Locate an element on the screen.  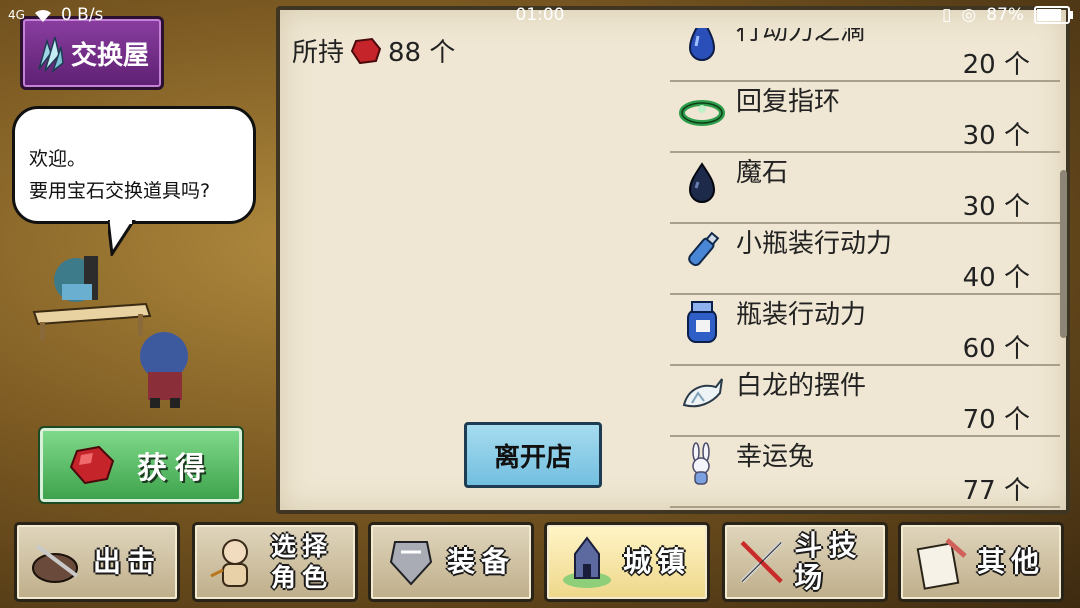
nav-select-character: 选择角色 is located at coordinates (275, 562).